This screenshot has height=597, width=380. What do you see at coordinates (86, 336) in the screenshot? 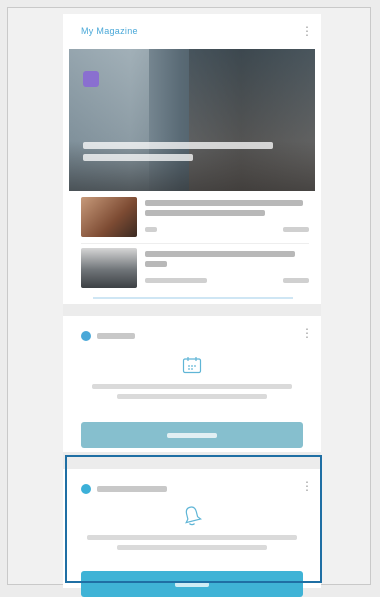
I see `schedule-app-icon` at bounding box center [86, 336].